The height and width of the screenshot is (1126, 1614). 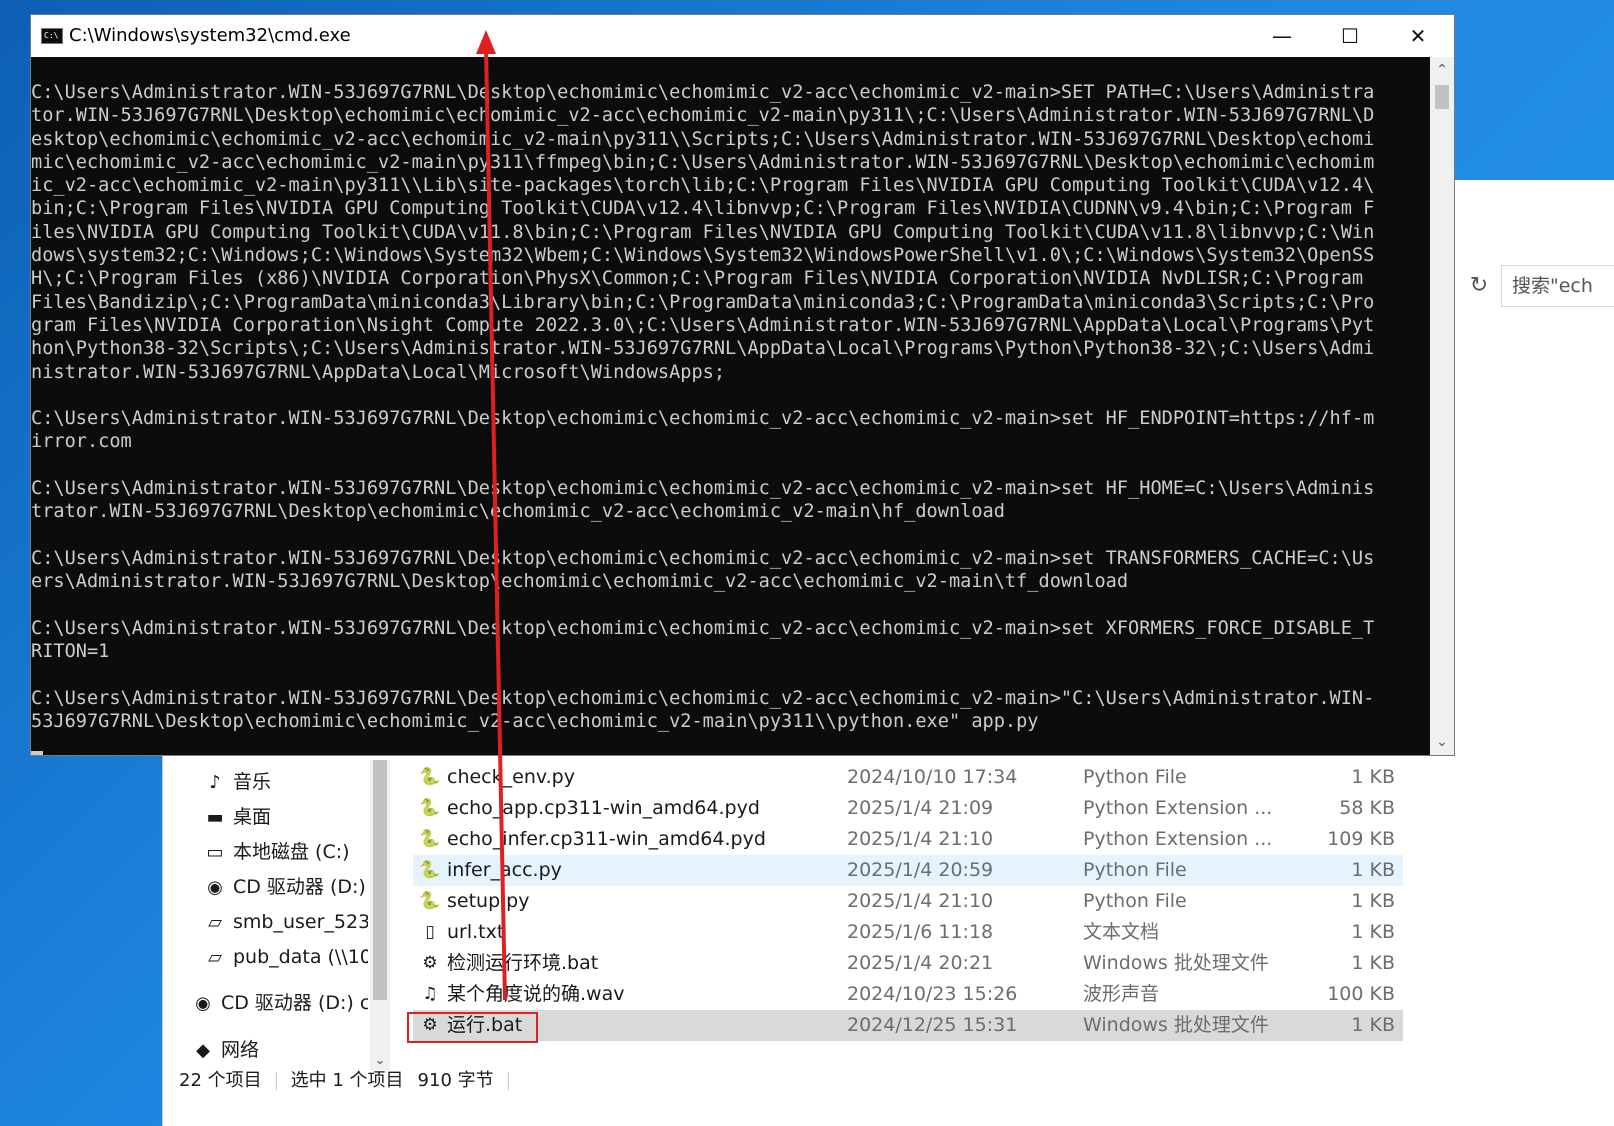 I want to click on file-size: 100 KB, so click(x=1361, y=994).